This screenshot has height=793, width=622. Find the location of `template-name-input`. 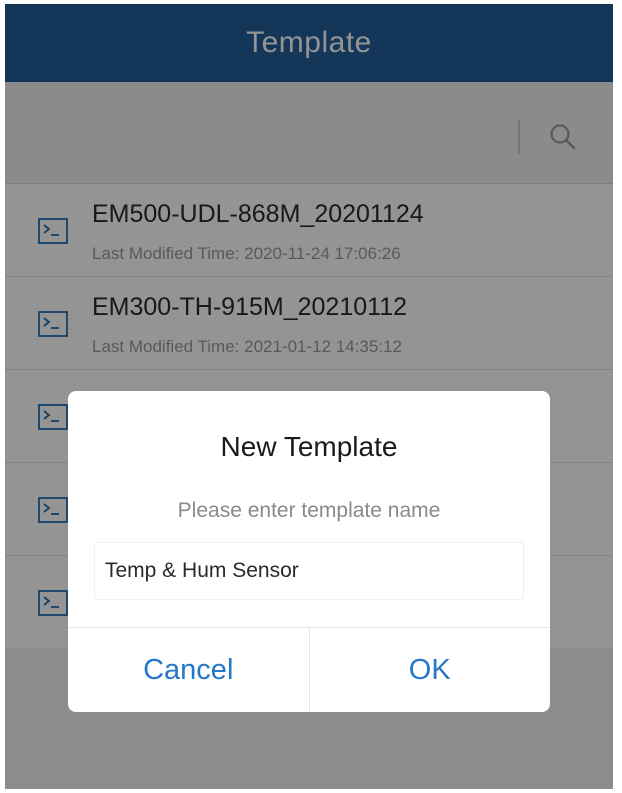

template-name-input is located at coordinates (309, 571).